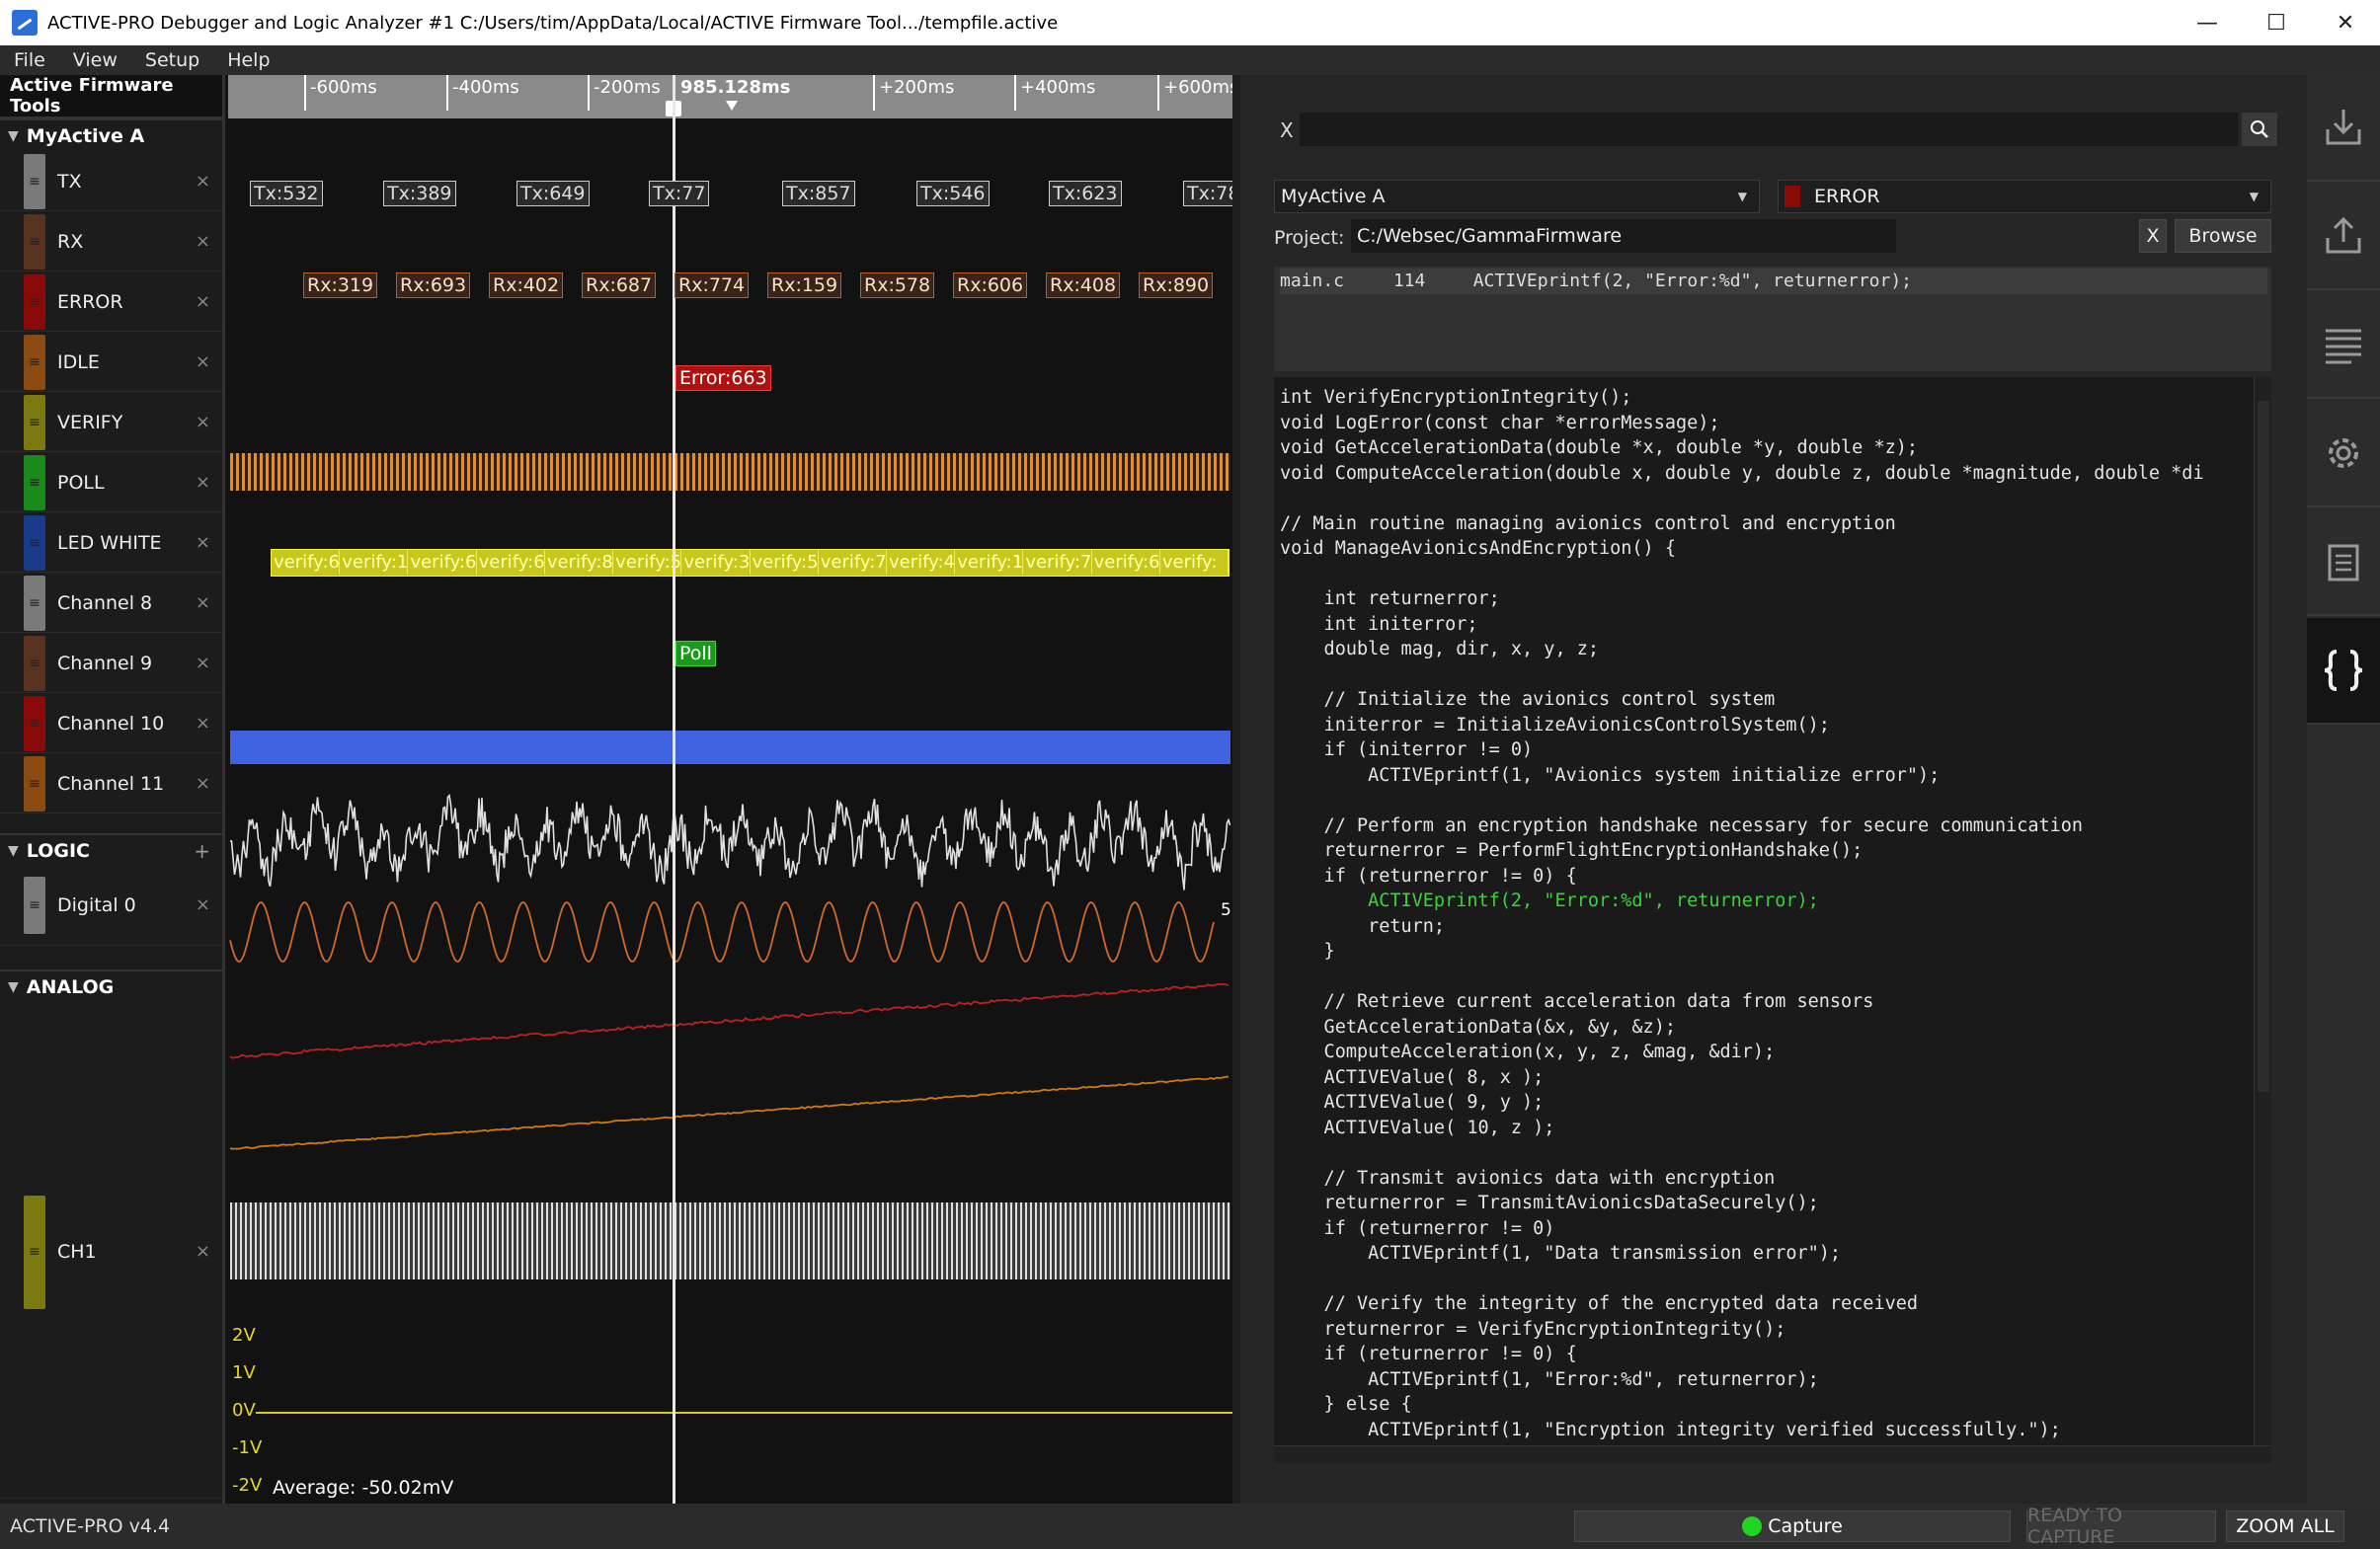  Describe the element at coordinates (95, 60) in the screenshot. I see `menu-view: View` at that location.